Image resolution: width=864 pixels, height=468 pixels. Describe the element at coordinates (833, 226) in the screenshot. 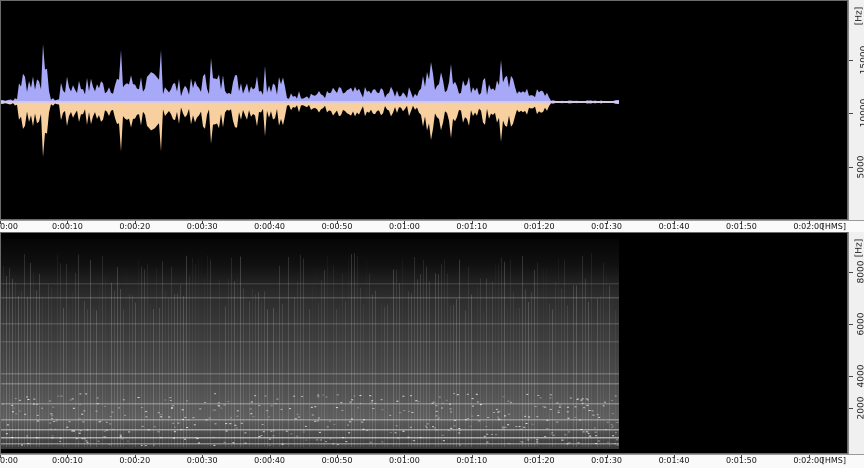

I see `waveform-time-unit: [HMS]` at that location.